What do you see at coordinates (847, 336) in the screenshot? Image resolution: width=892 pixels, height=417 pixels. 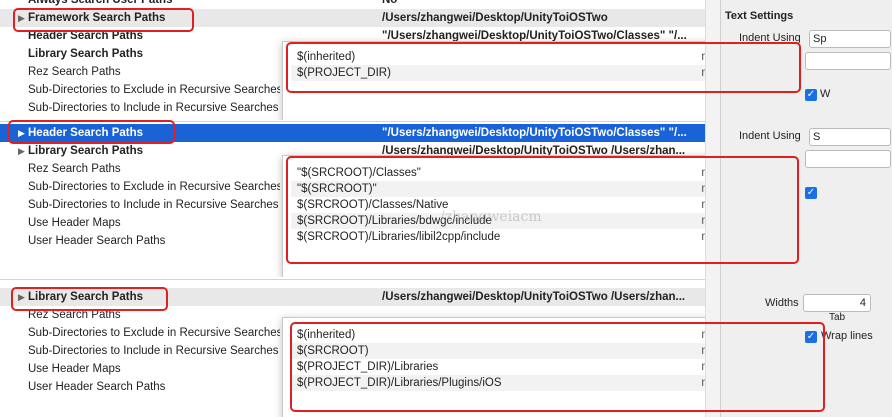 I see `wrap-lines-label: Wrap lines` at bounding box center [847, 336].